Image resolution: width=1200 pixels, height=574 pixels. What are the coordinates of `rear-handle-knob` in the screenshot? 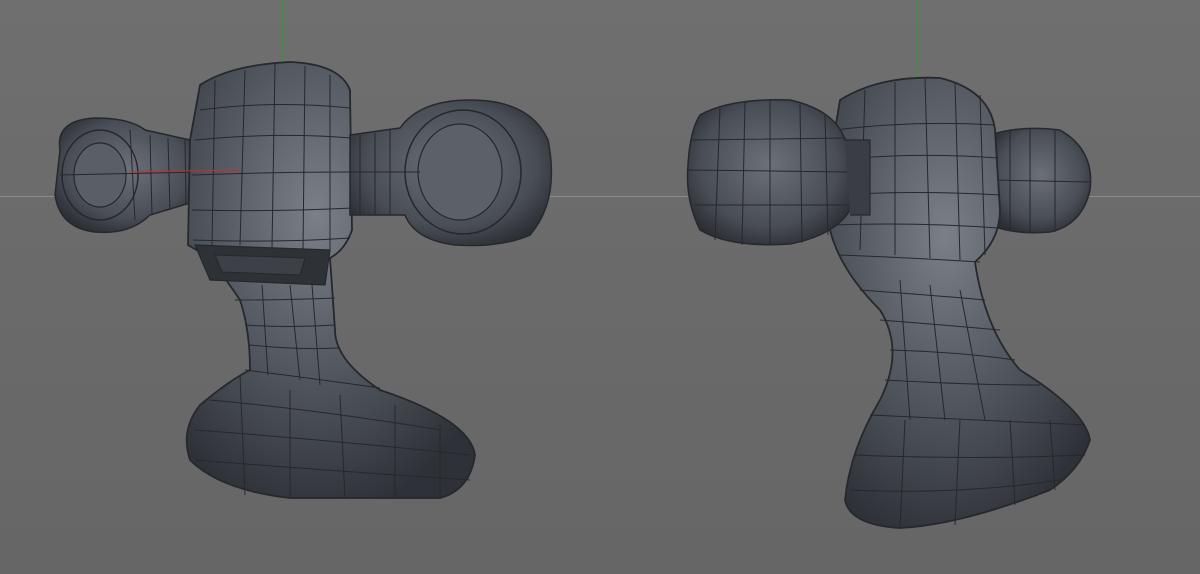 It's located at (1040, 180).